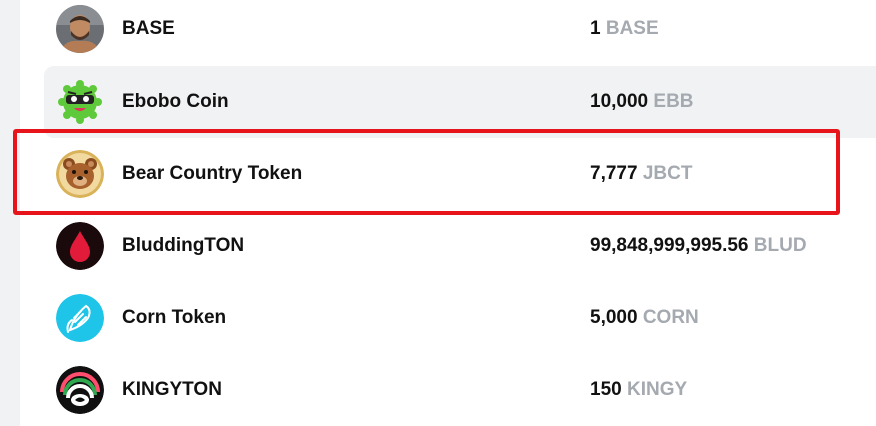 This screenshot has height=426, width=876. I want to click on token-row-base: BASE 1 BASE, so click(460, 32).